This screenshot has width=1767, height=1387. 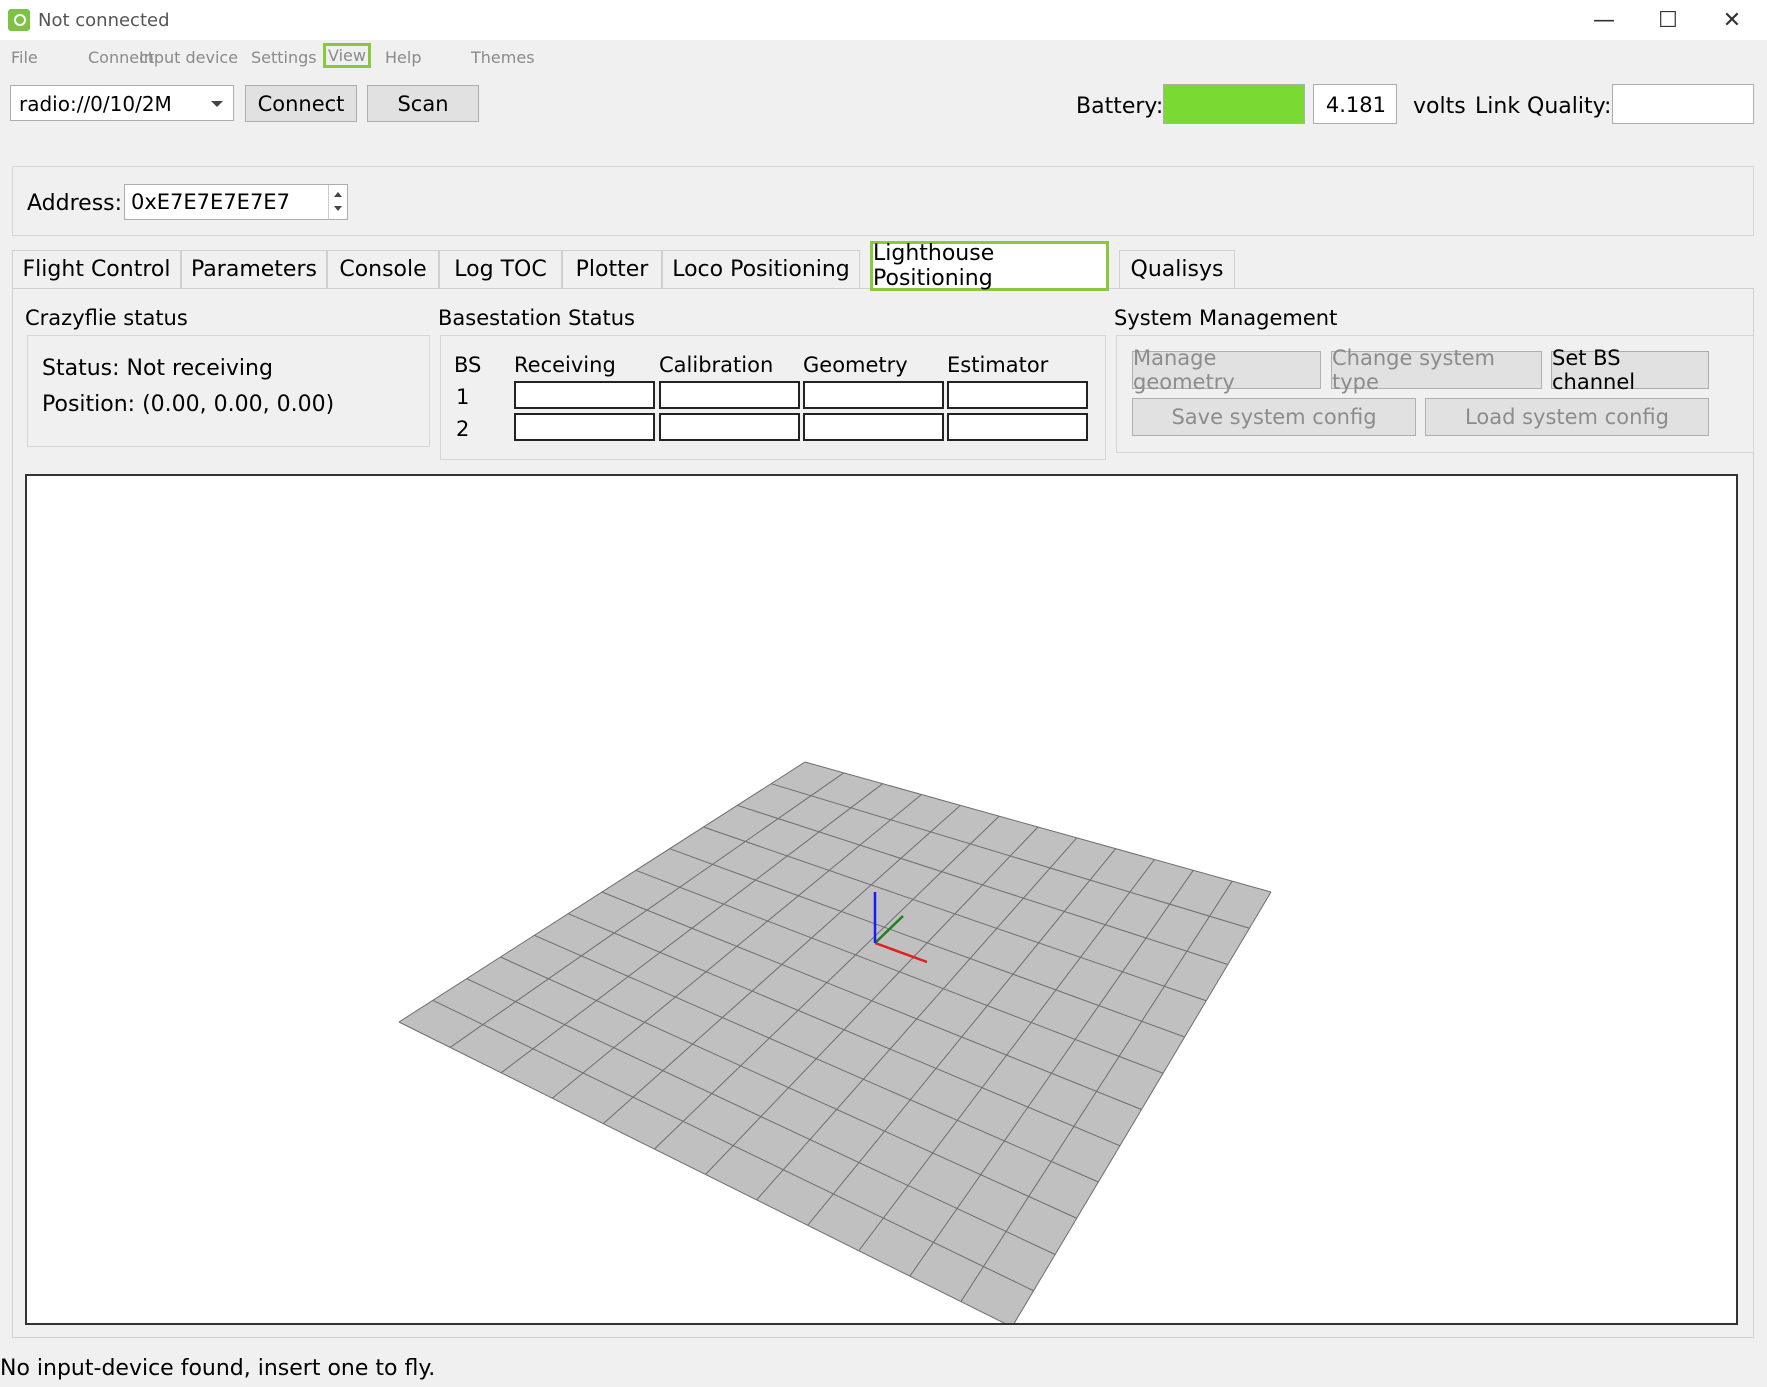 What do you see at coordinates (1439, 106) in the screenshot?
I see `volts-label: volts` at bounding box center [1439, 106].